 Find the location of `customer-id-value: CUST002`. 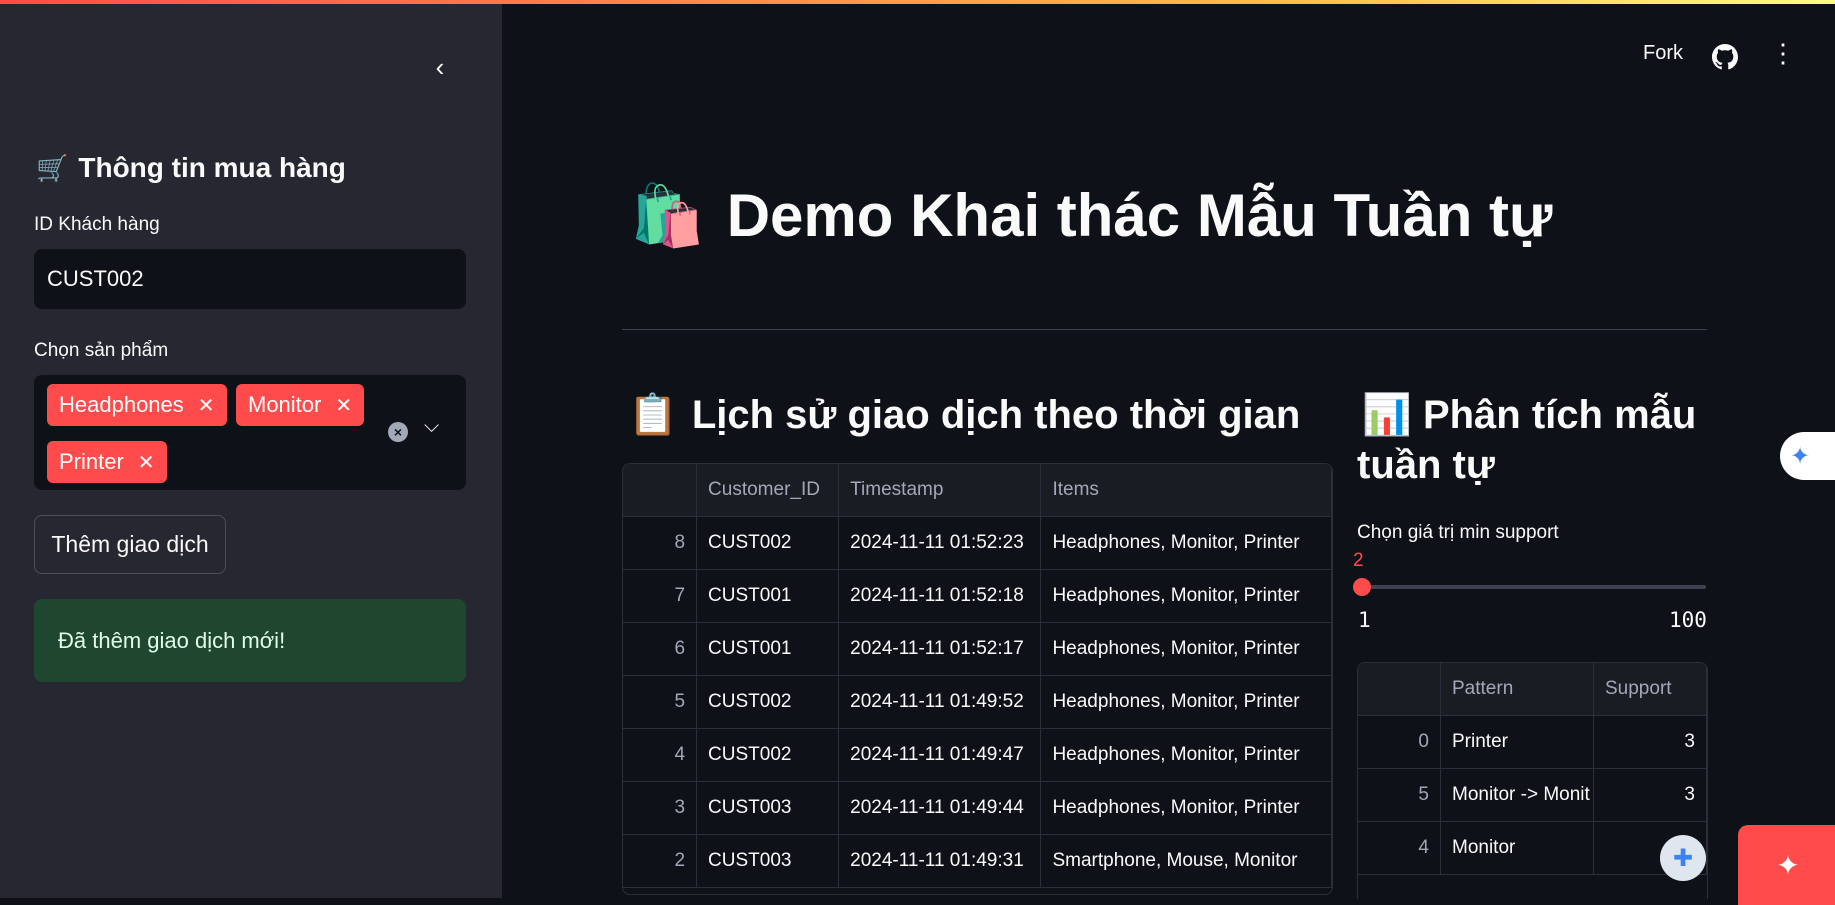

customer-id-value: CUST002 is located at coordinates (95, 278).